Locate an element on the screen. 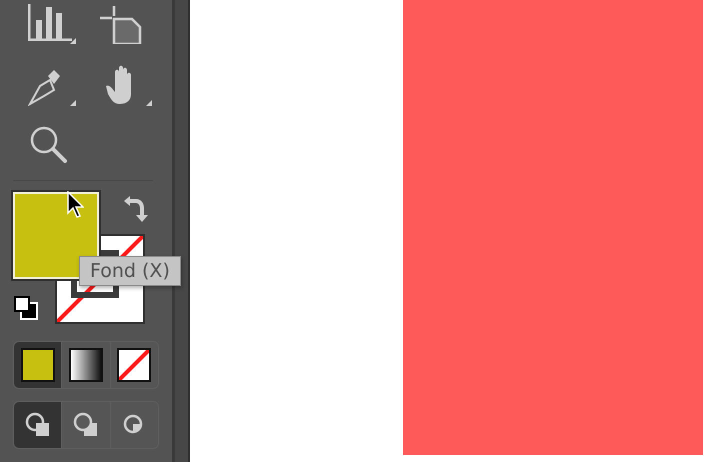 The height and width of the screenshot is (462, 726). color-button is located at coordinates (38, 365).